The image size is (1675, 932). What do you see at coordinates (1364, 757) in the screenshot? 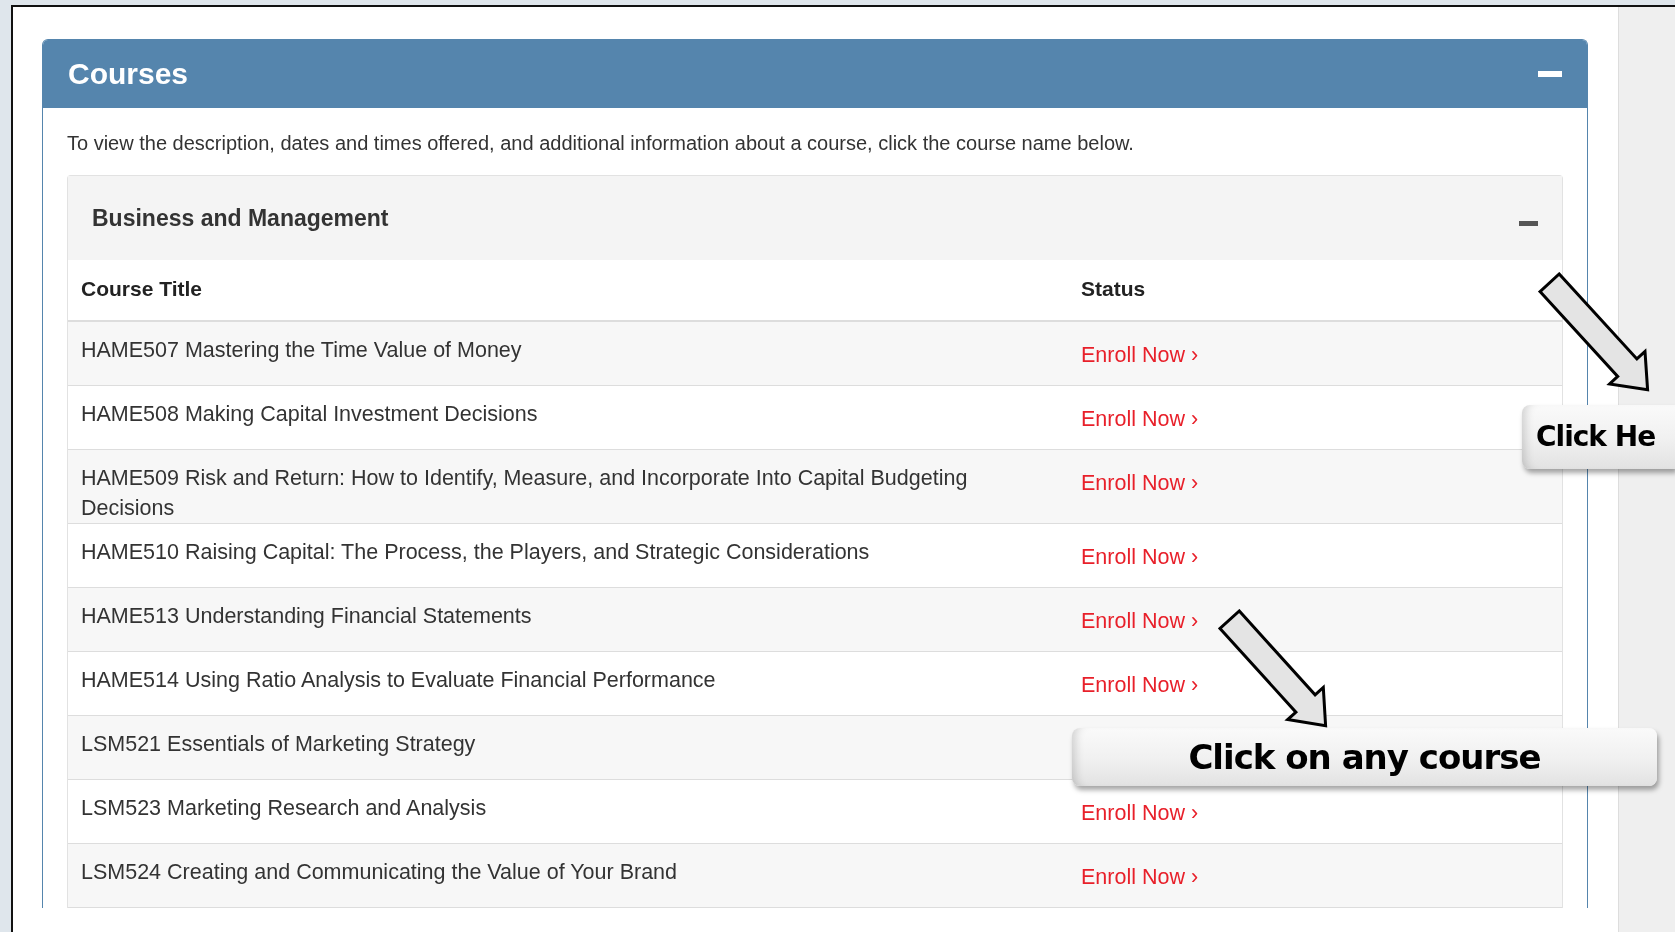
I see `callout-label: Click on any course` at bounding box center [1364, 757].